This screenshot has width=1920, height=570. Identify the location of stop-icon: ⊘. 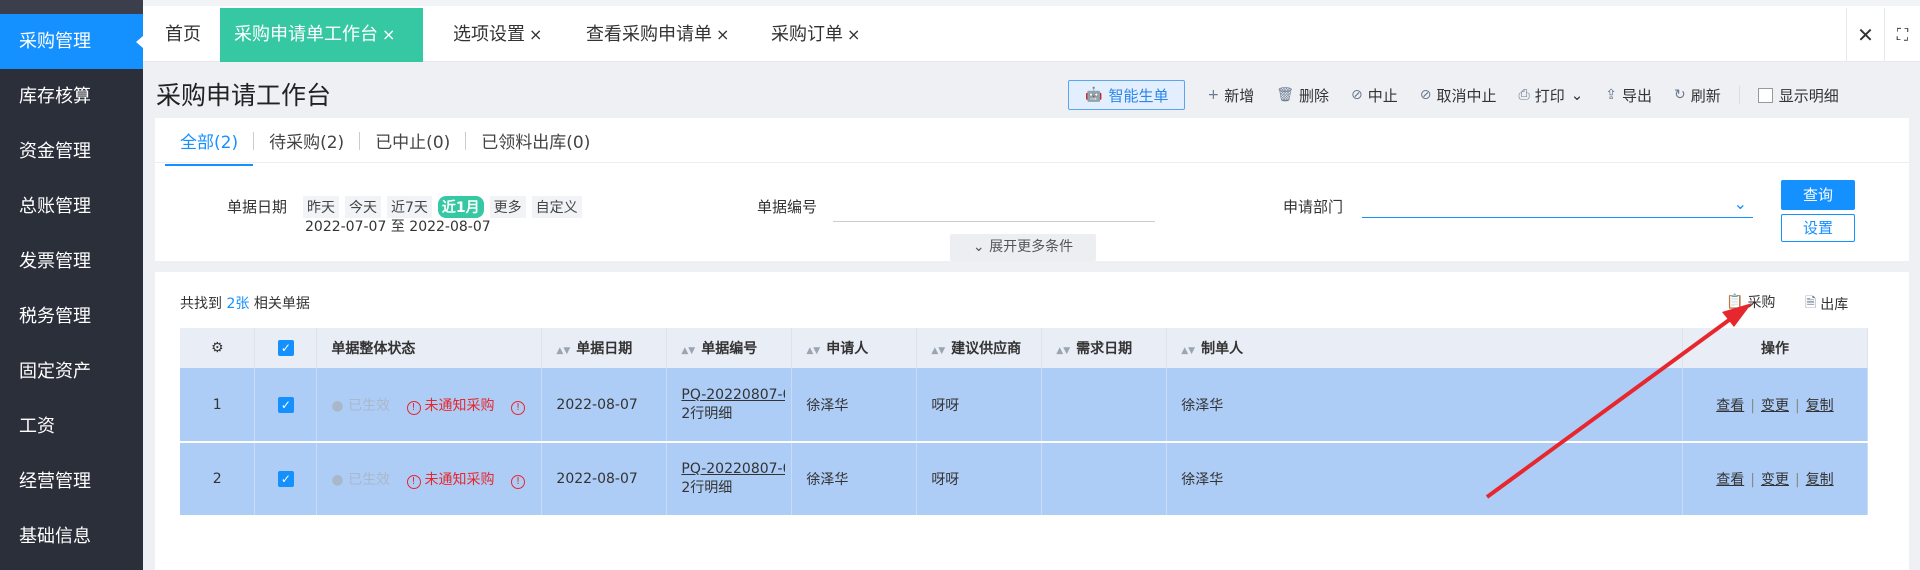
(1357, 95).